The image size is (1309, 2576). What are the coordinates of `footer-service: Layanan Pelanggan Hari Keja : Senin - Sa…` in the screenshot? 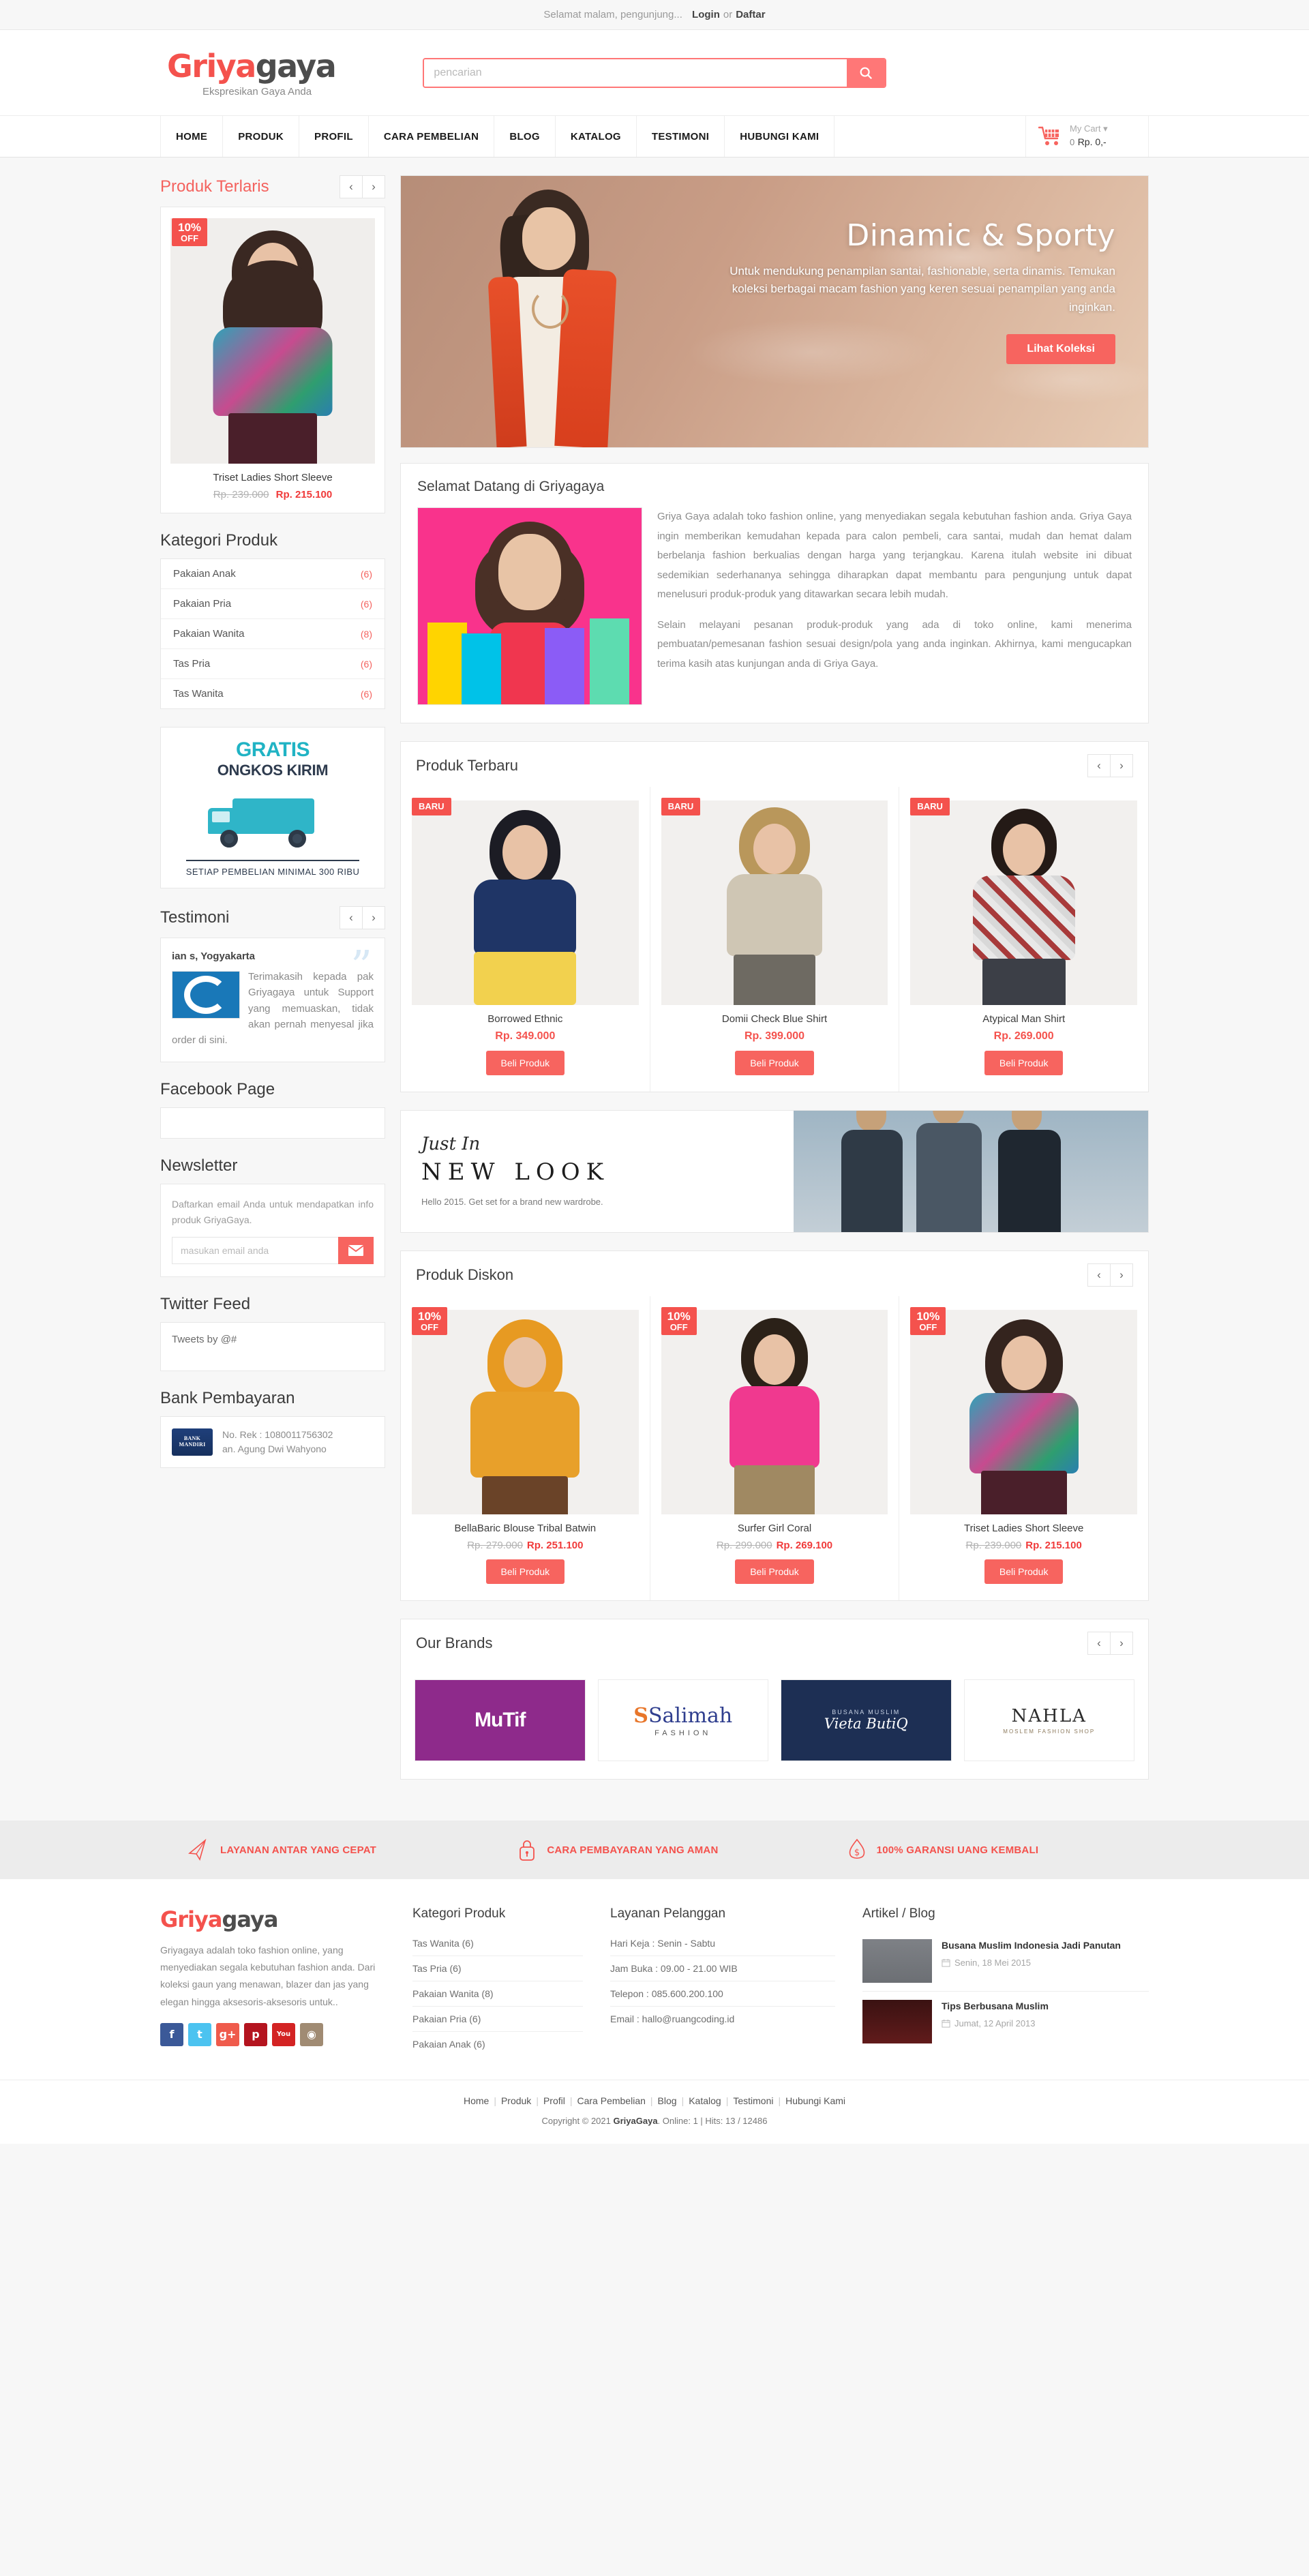 It's located at (722, 1981).